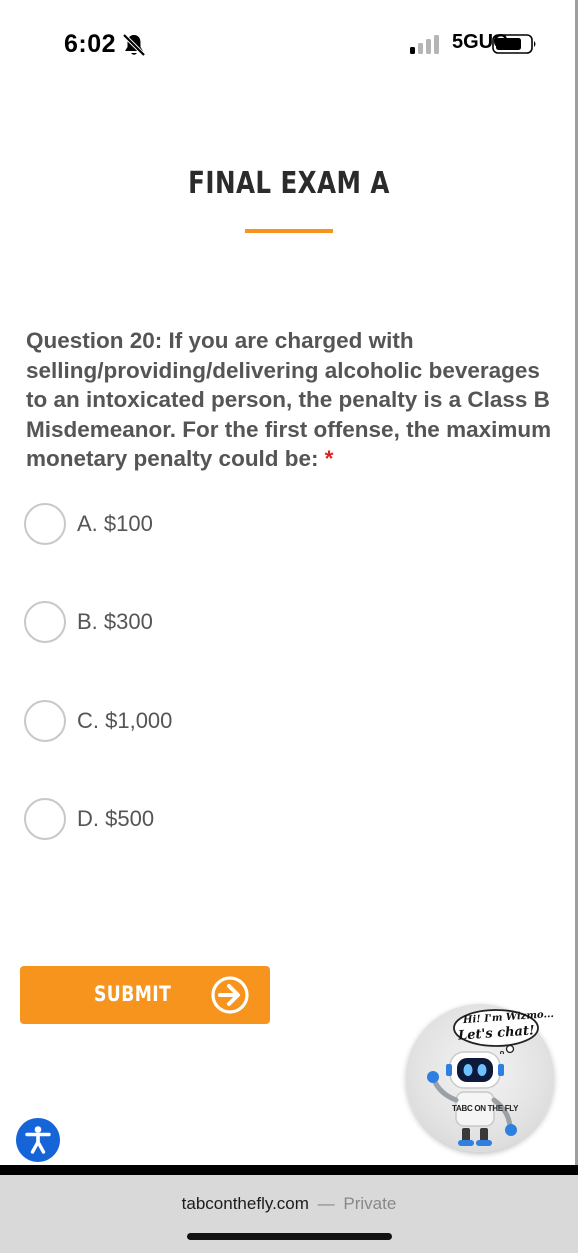 This screenshot has height=1253, width=578. Describe the element at coordinates (289, 1236) in the screenshot. I see `home-indicator` at that location.